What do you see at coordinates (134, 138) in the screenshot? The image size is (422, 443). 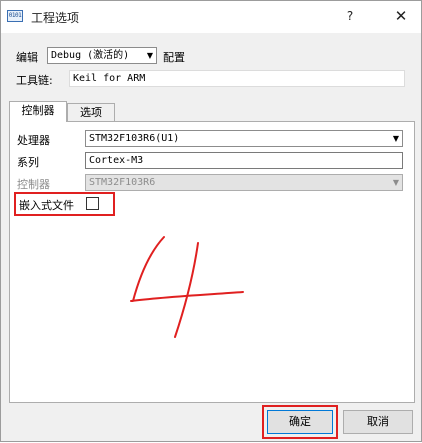 I see `processor-select-value: STM32F103R6(U1)` at bounding box center [134, 138].